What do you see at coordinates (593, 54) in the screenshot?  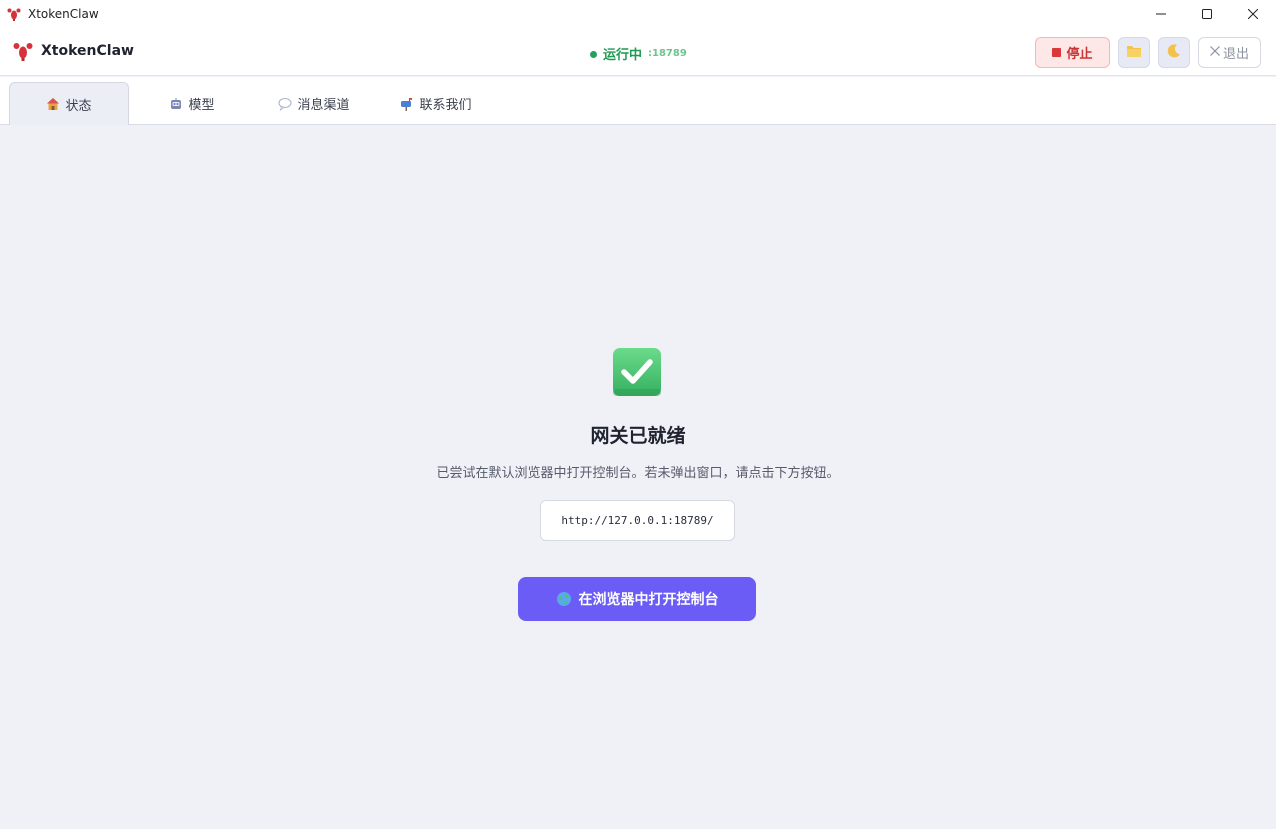 I see `status-dot` at bounding box center [593, 54].